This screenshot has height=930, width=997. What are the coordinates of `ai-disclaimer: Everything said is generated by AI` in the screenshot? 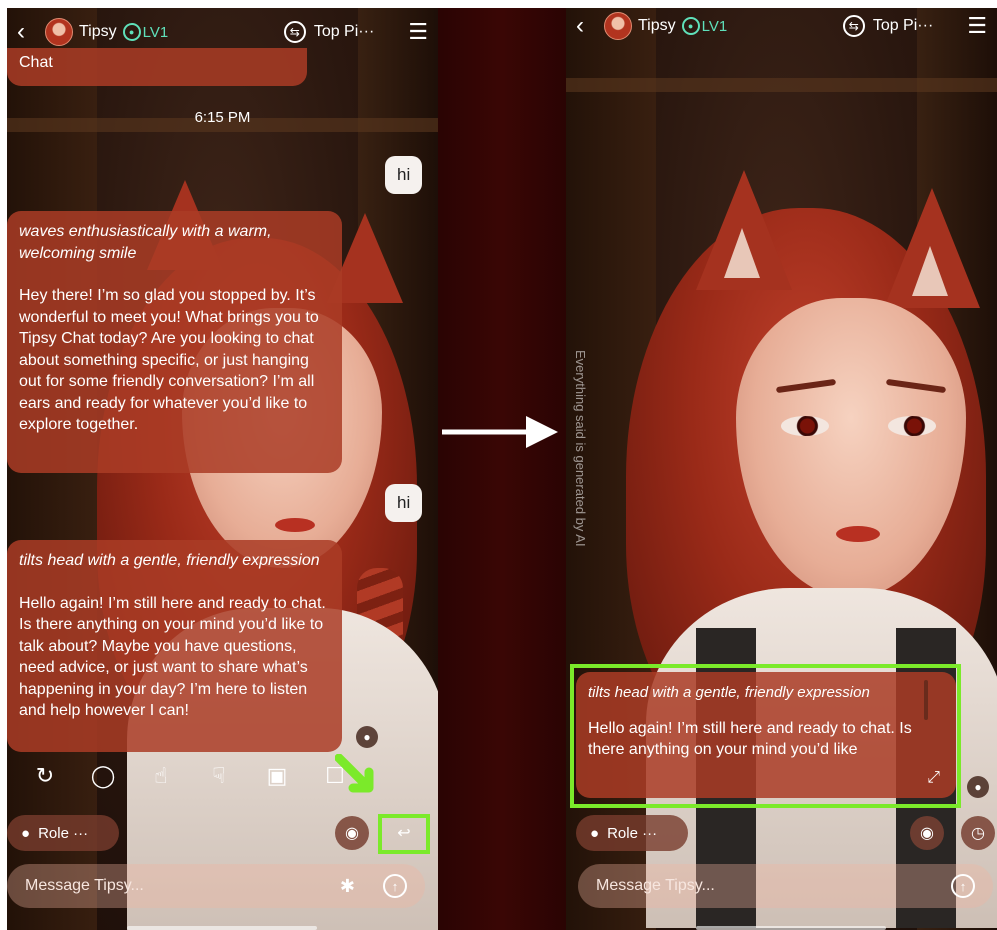 It's located at (580, 448).